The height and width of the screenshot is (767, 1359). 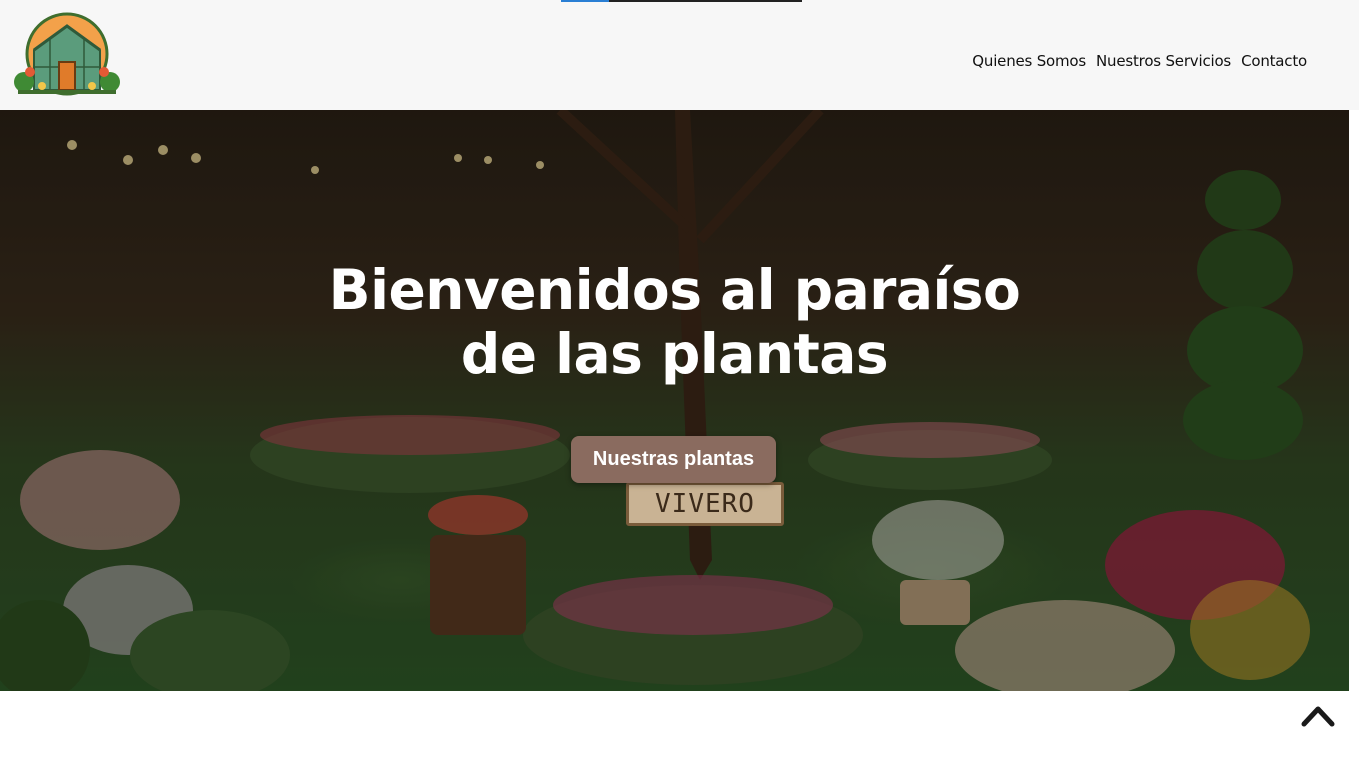 I want to click on scroll-progress-fill, so click(x=585, y=1).